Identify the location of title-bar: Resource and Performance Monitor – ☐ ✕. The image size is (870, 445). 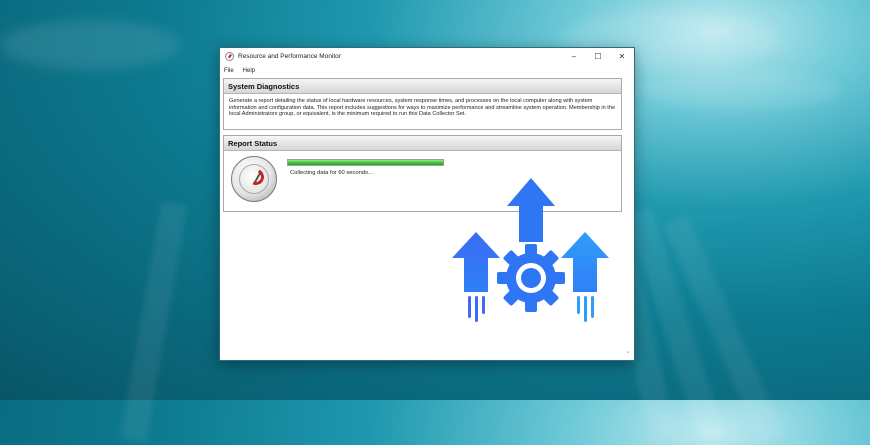
(427, 56).